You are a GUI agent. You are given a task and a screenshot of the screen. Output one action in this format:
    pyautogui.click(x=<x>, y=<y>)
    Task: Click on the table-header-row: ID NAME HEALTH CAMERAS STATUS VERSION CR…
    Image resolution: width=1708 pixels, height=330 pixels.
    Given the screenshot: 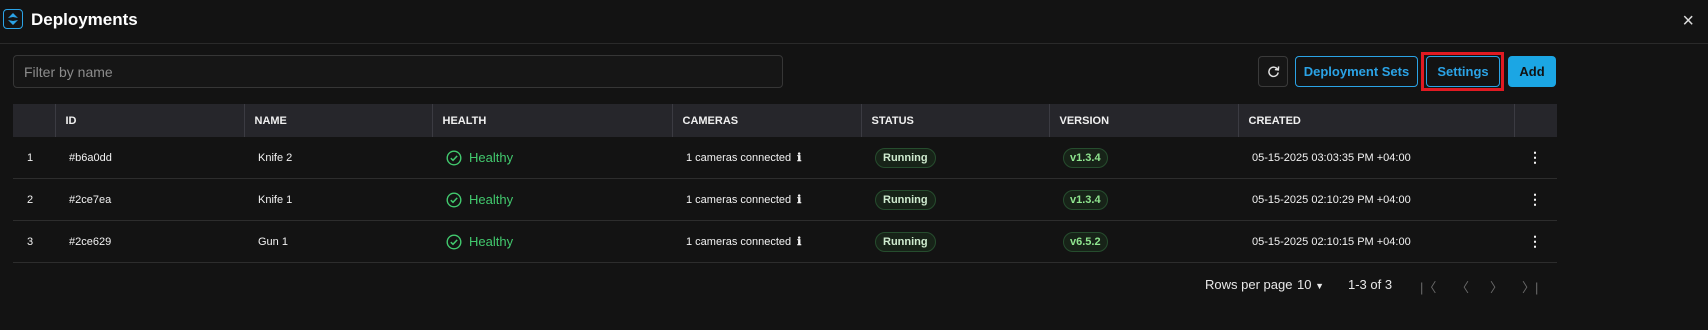 What is the action you would take?
    pyautogui.click(x=785, y=120)
    